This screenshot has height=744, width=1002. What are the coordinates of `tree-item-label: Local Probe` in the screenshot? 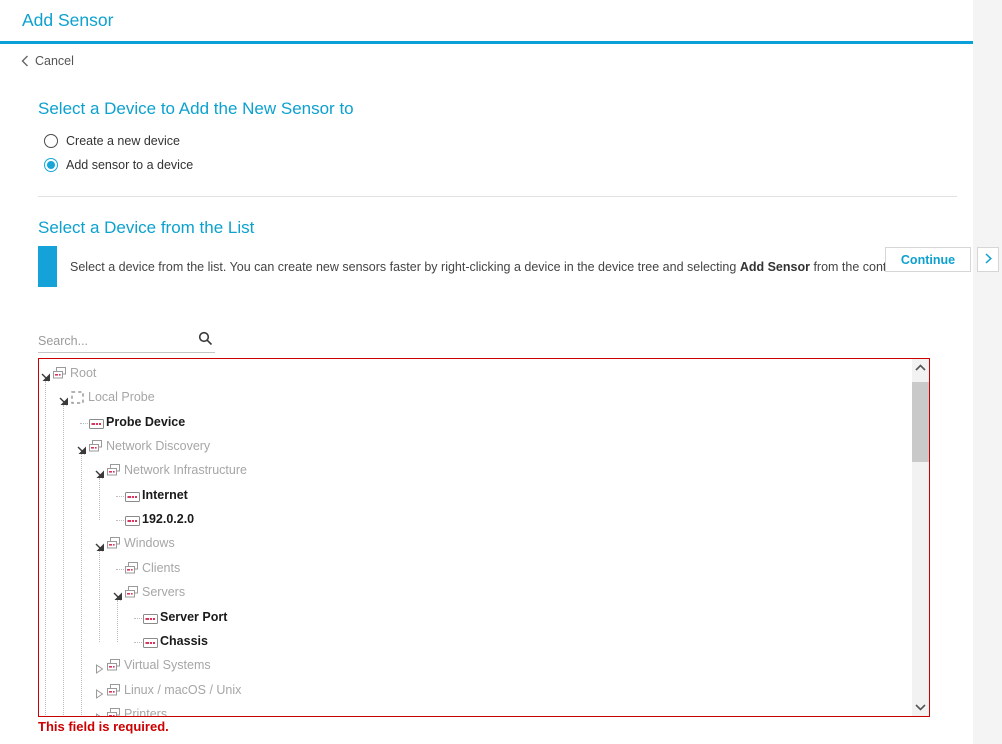 It's located at (121, 397).